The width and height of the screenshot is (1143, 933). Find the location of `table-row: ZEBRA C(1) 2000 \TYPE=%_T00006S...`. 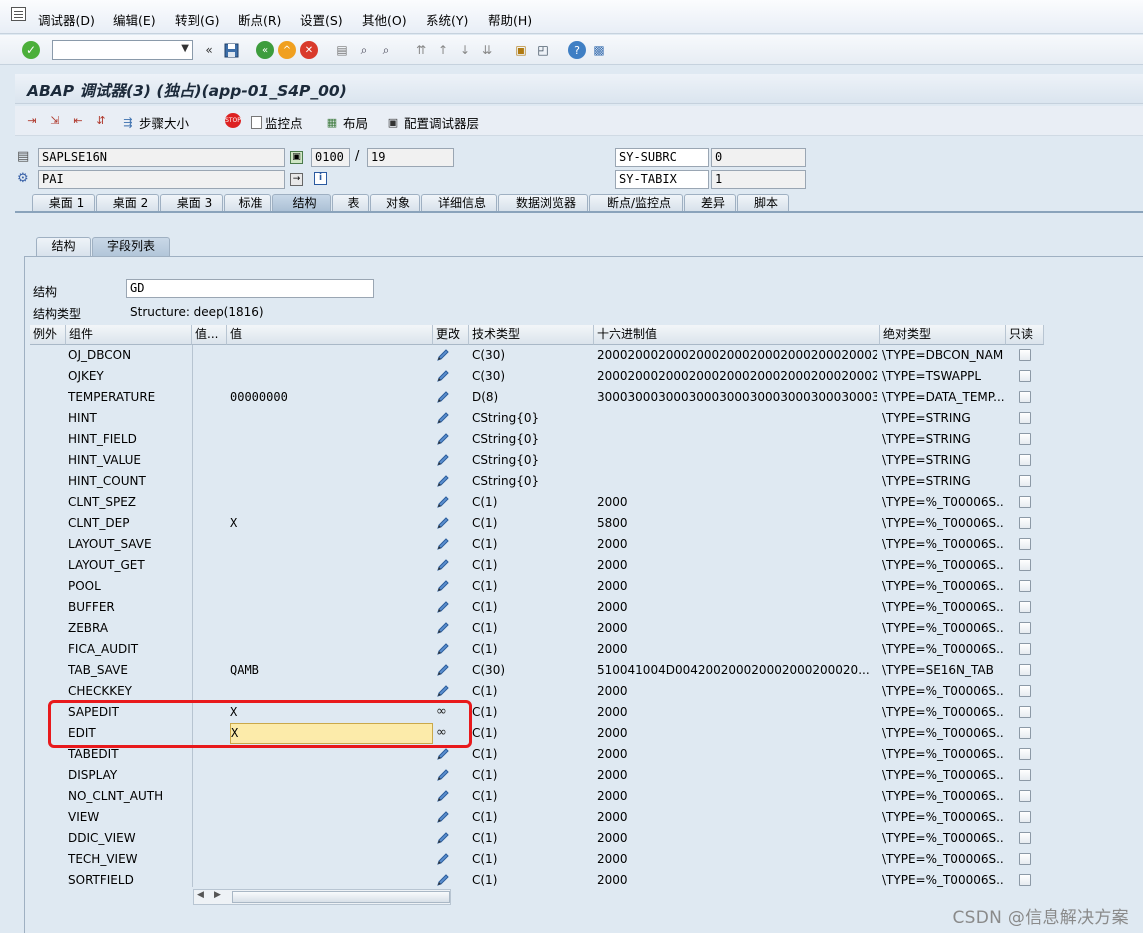

table-row: ZEBRA C(1) 2000 \TYPE=%_T00006S... is located at coordinates (537, 628).